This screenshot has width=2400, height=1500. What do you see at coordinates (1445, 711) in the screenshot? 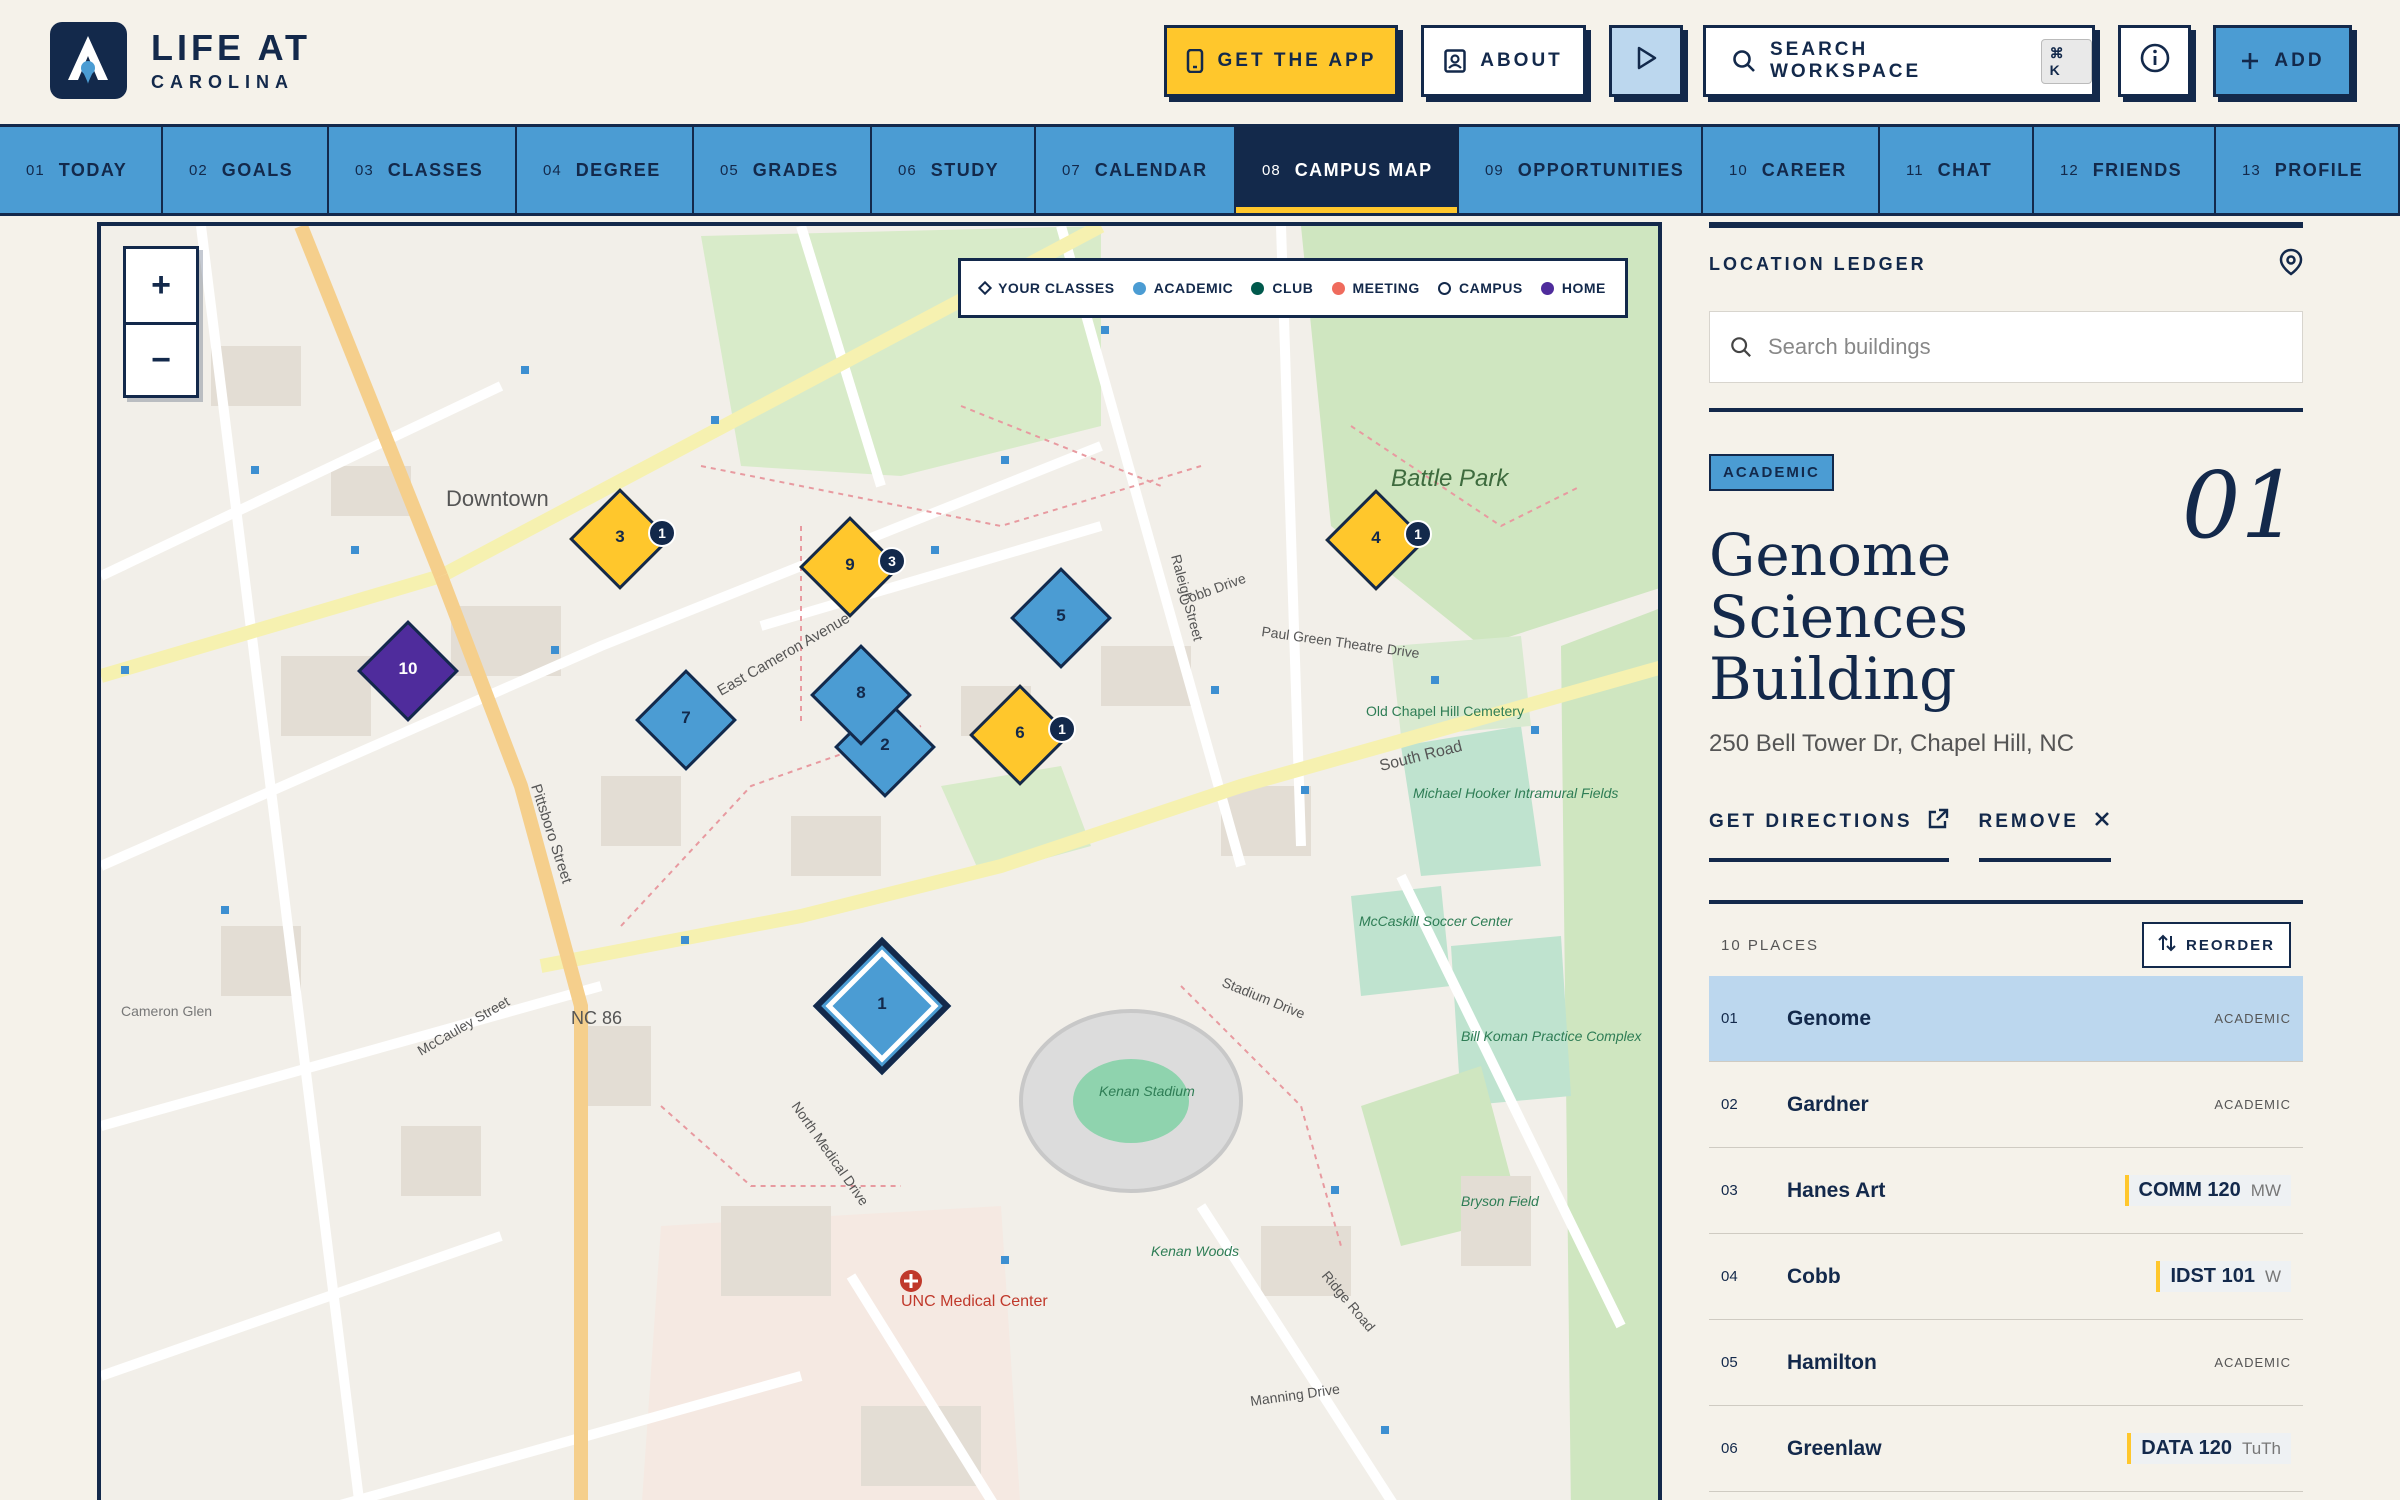
I see `label-cemetery: Old Chapel Hill Cemetery` at bounding box center [1445, 711].